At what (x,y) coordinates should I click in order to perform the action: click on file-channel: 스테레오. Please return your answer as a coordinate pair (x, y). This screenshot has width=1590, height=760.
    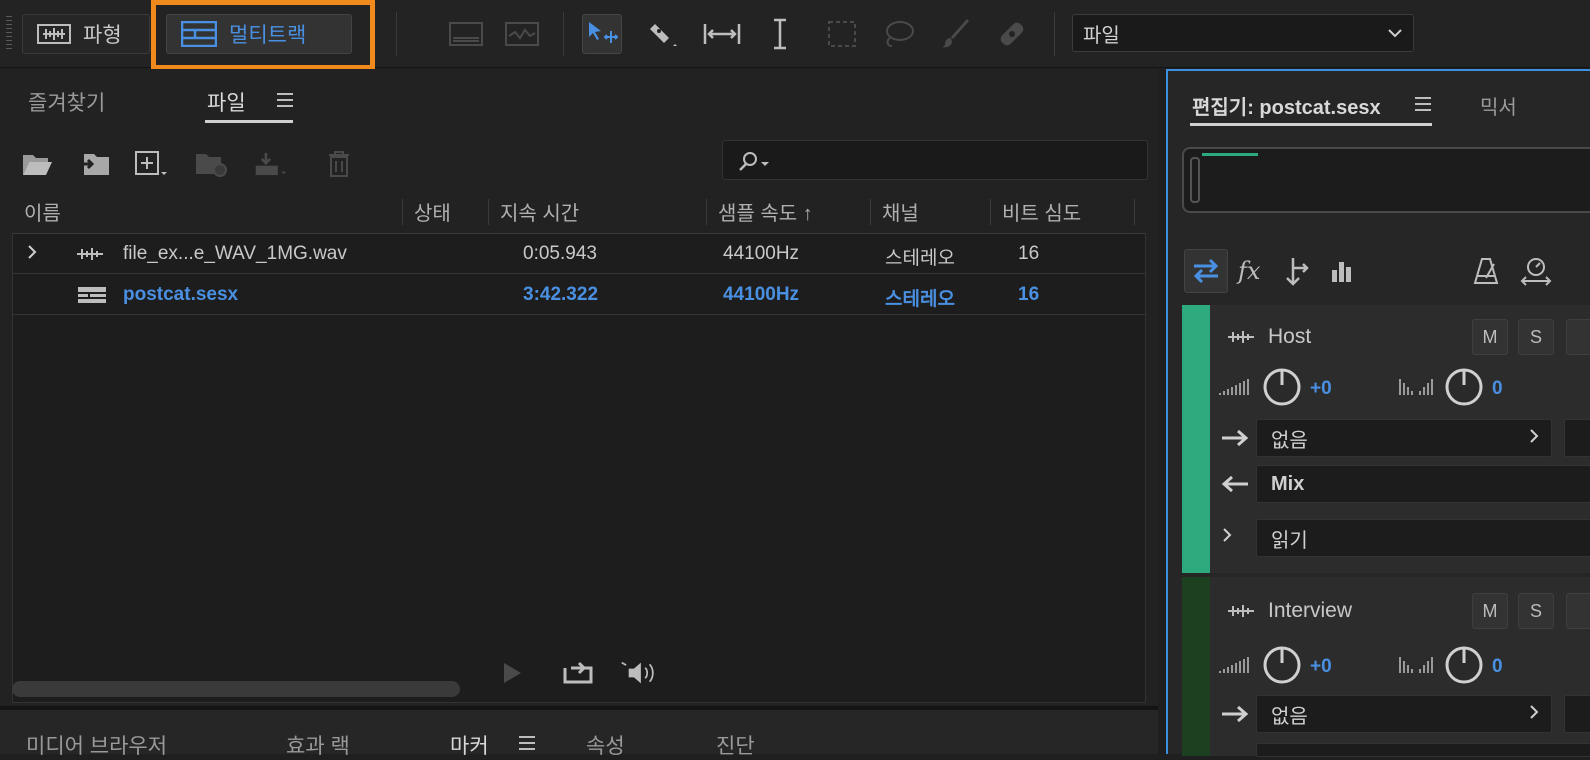
    Looking at the image, I should click on (920, 258).